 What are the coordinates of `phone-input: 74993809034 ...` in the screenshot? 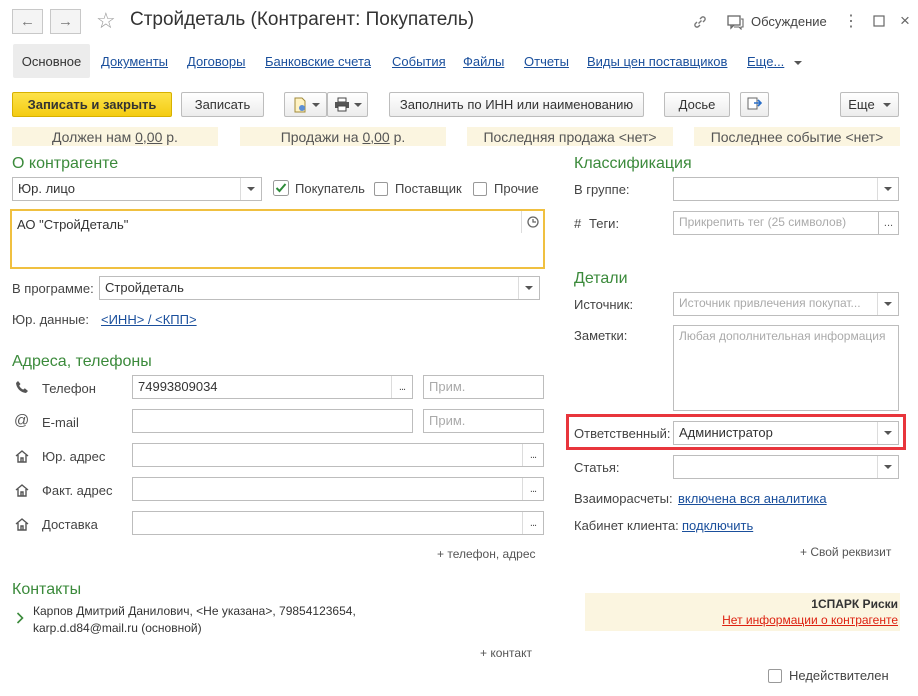 It's located at (272, 387).